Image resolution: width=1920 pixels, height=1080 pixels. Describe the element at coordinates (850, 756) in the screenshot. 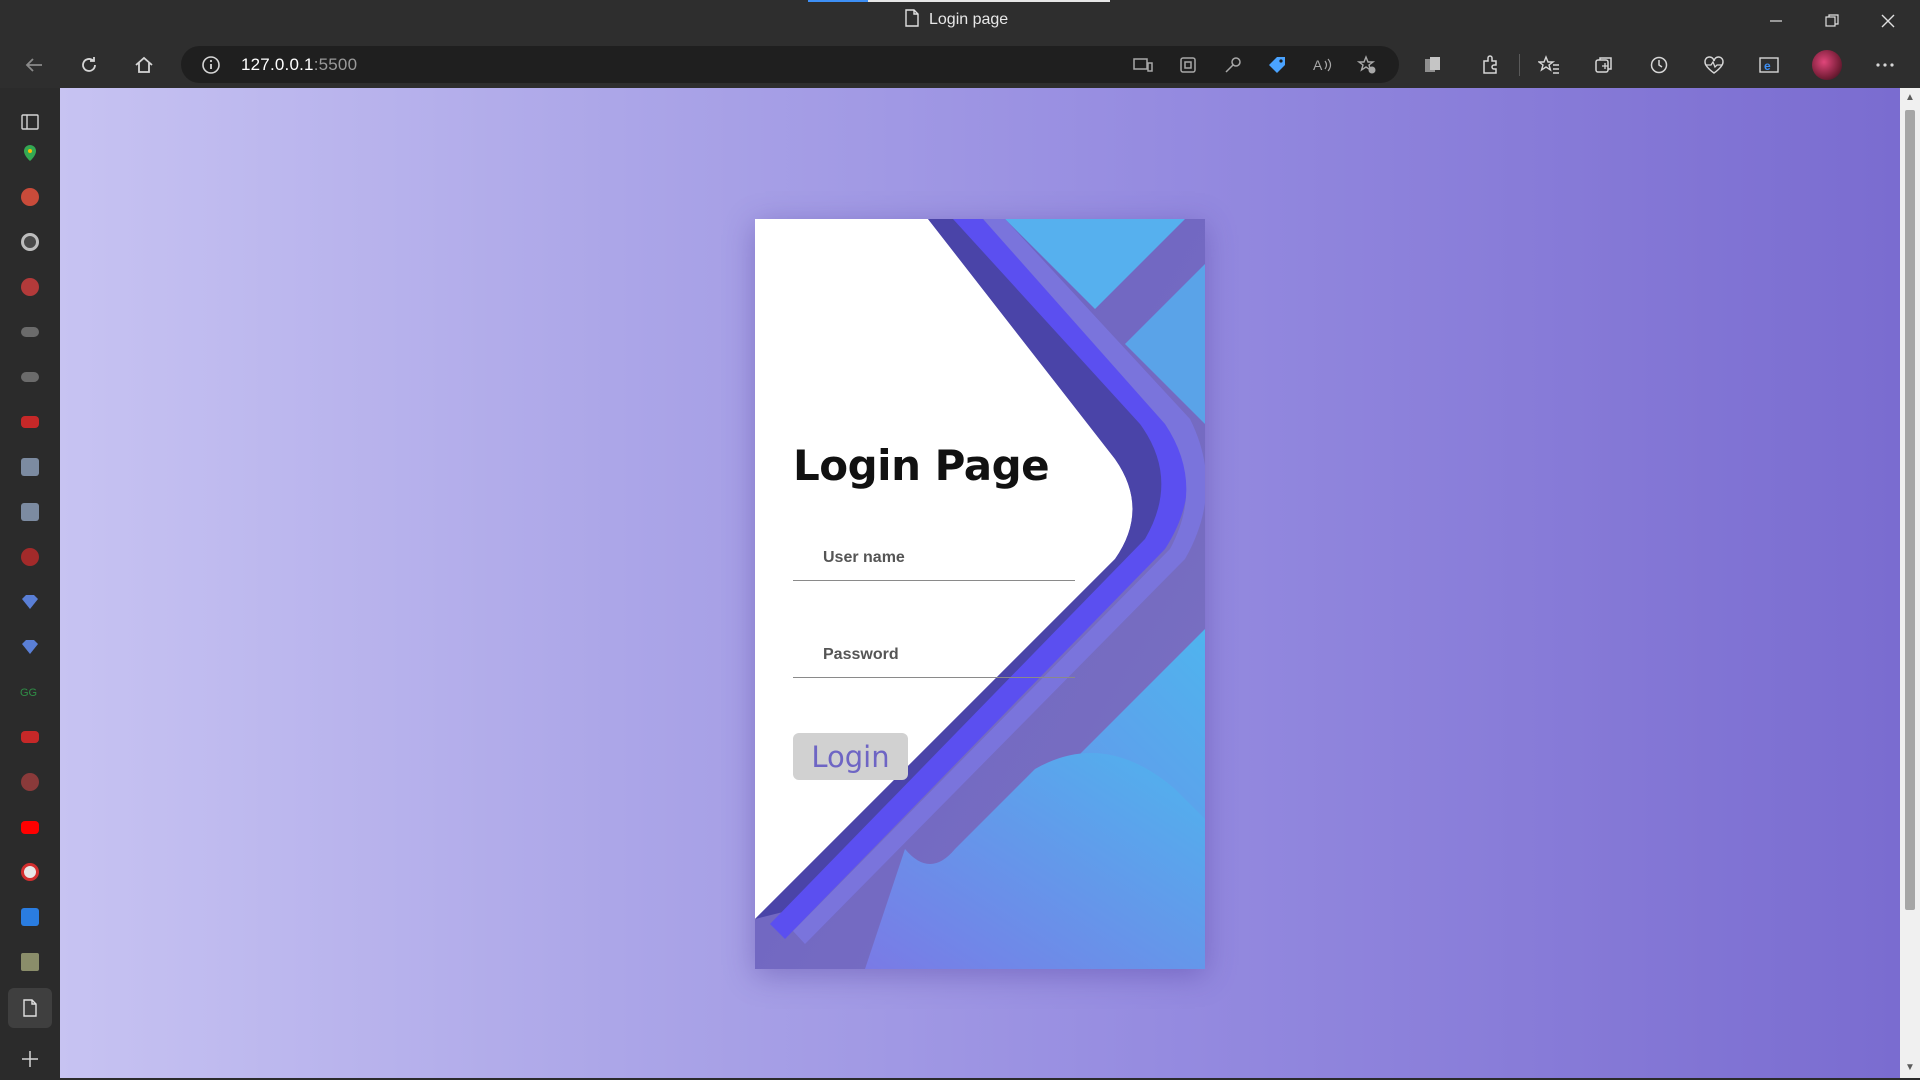

I see `login-button: Login` at that location.